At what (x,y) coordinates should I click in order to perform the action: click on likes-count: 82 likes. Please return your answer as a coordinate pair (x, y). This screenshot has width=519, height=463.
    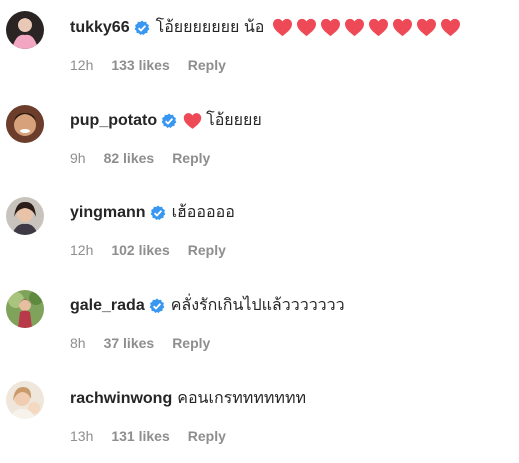
    Looking at the image, I should click on (129, 158).